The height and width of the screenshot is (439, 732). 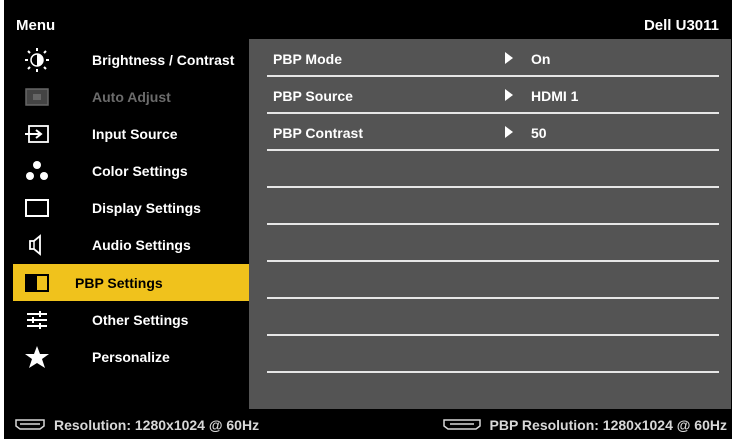 What do you see at coordinates (37, 171) in the screenshot?
I see `color-settings-icon` at bounding box center [37, 171].